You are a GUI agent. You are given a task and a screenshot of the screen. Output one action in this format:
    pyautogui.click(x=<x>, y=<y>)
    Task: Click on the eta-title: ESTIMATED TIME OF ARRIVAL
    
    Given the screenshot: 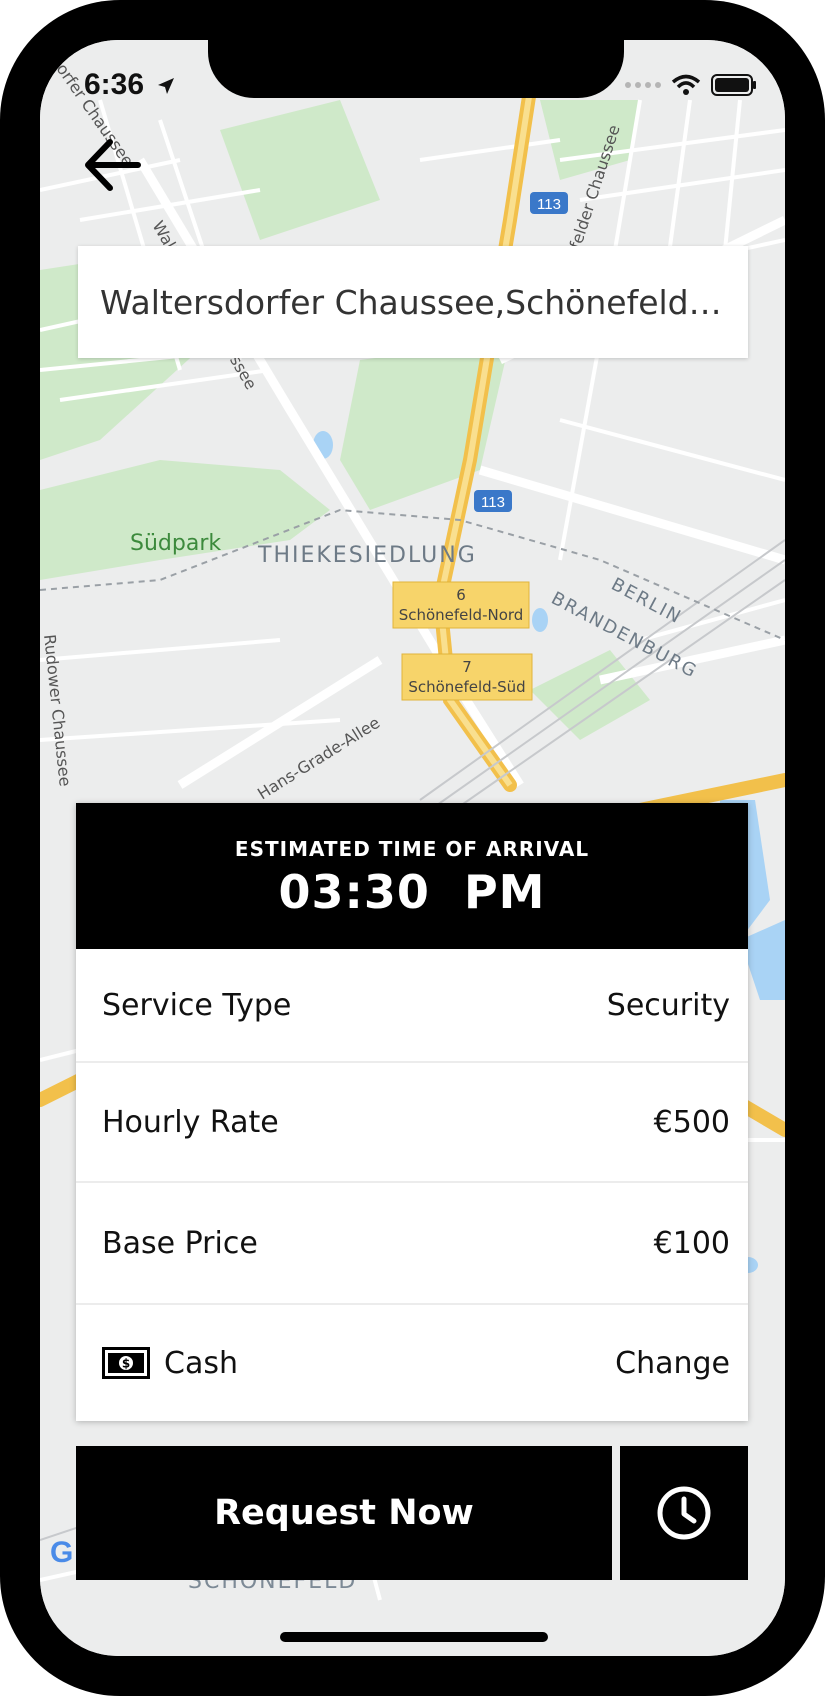 What is the action you would take?
    pyautogui.click(x=412, y=849)
    